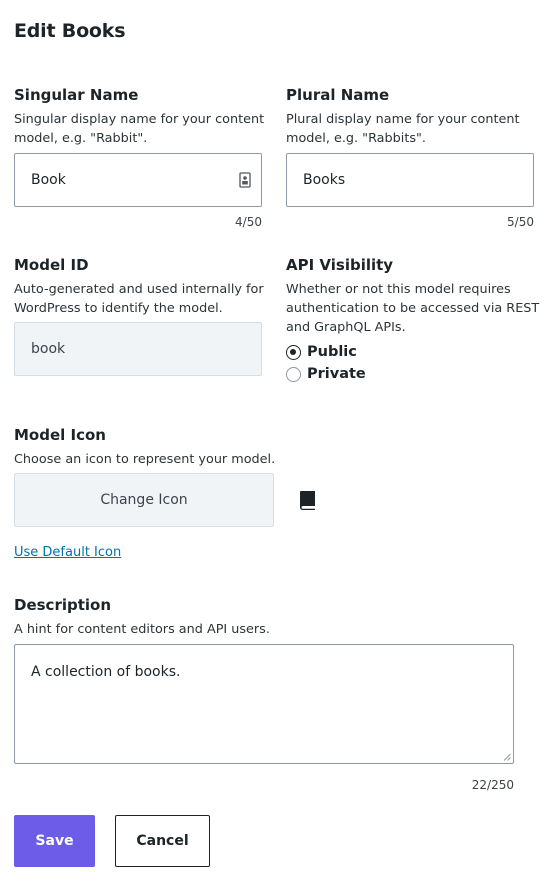 This screenshot has width=548, height=889. What do you see at coordinates (338, 95) in the screenshot?
I see `plural-name-label: Plural Name` at bounding box center [338, 95].